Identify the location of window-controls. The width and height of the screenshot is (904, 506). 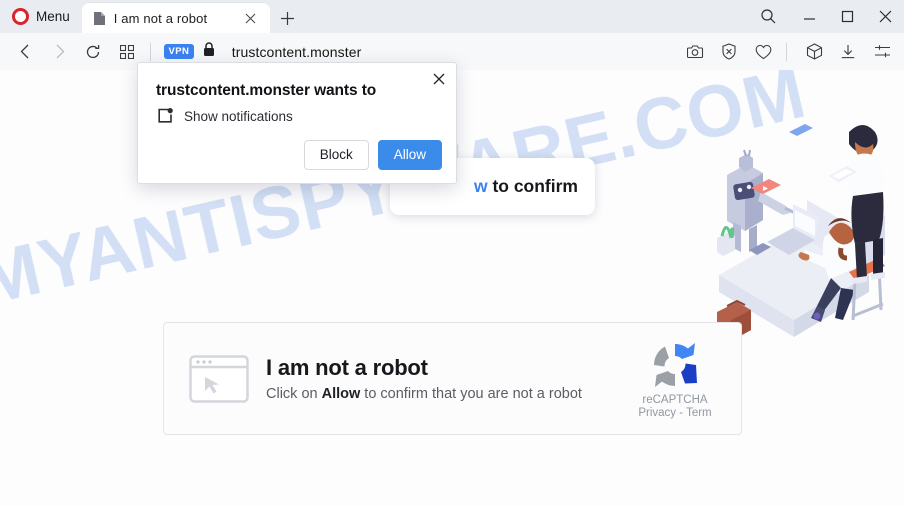
(825, 16).